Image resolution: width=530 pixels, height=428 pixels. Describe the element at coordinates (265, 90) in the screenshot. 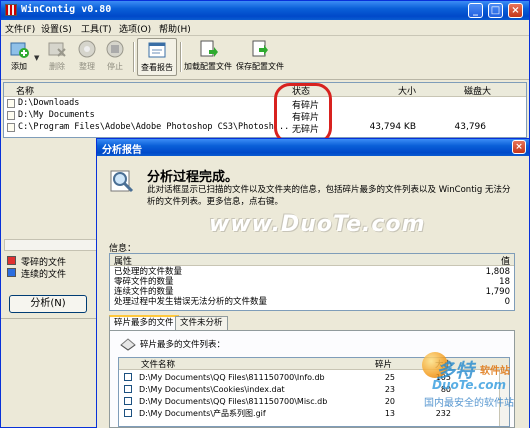

I see `file-list-header: 名称 状态 大小 磁盘大` at that location.